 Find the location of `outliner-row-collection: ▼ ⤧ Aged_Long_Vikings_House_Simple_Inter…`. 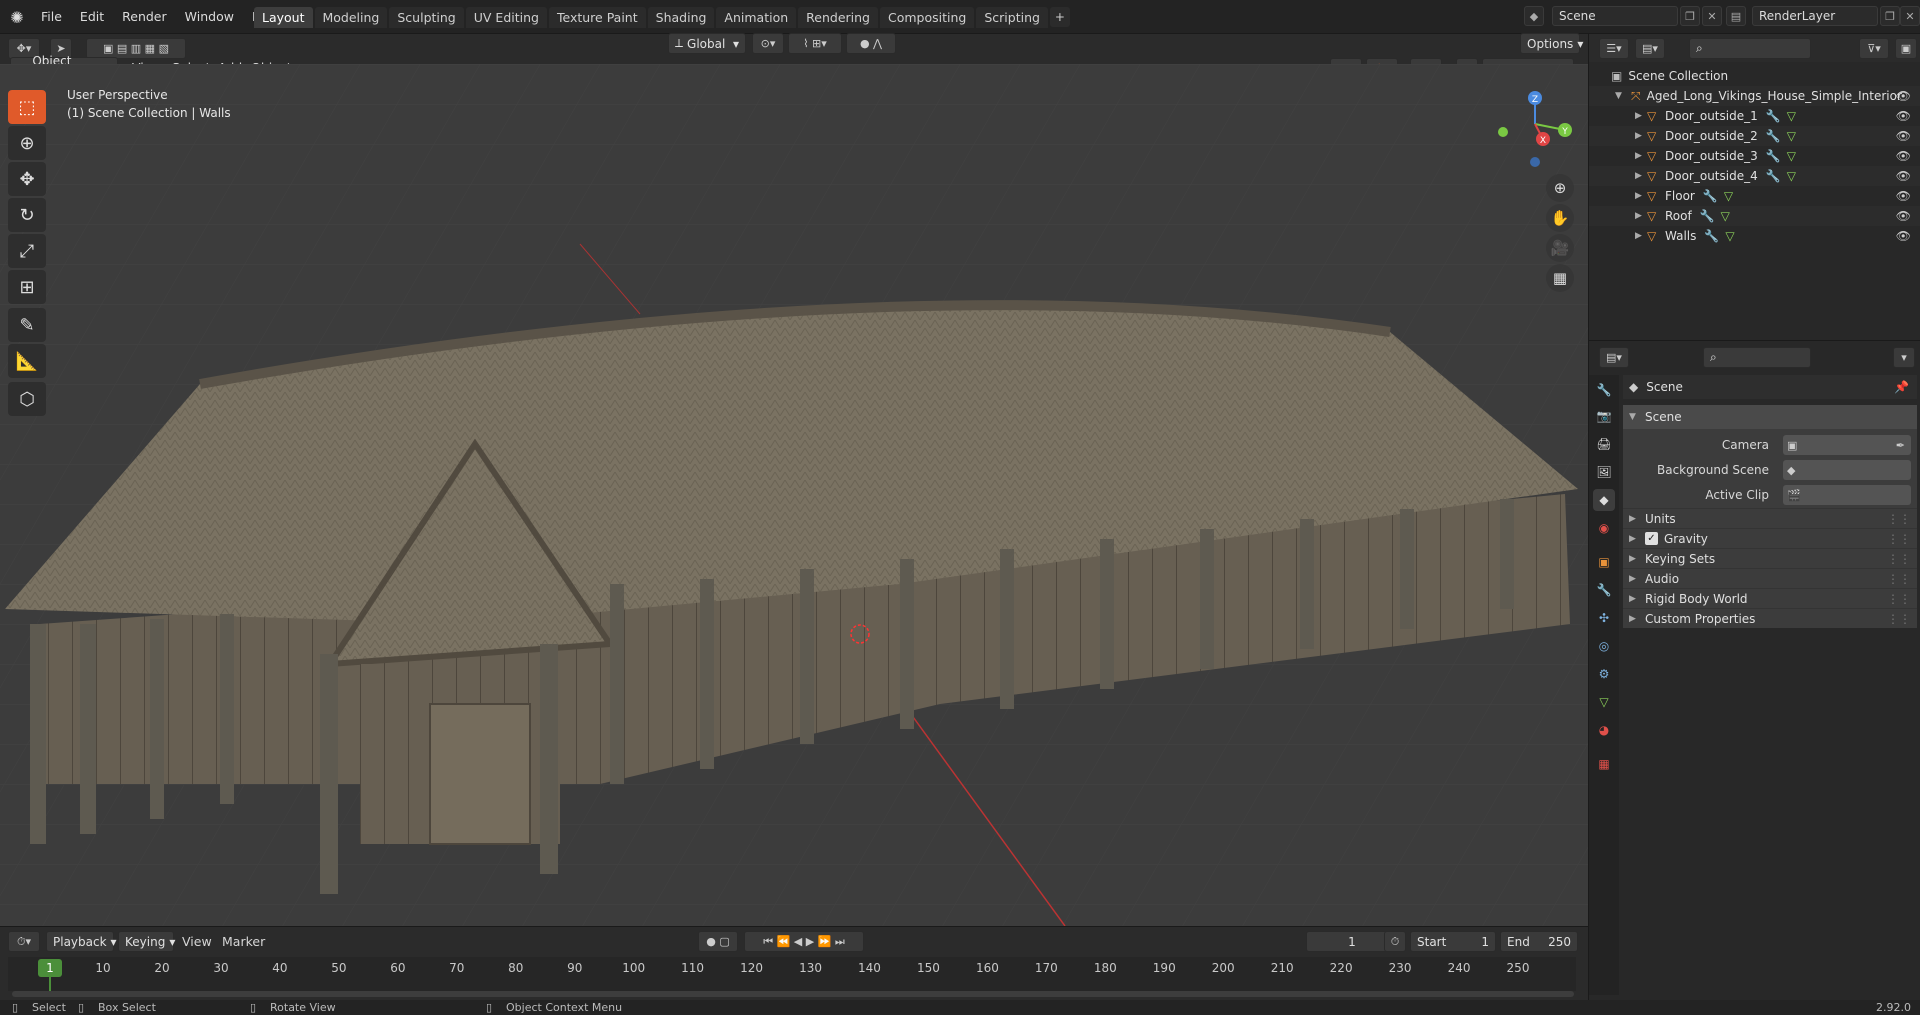

outliner-row-collection: ▼ ⤧ Aged_Long_Vikings_House_Simple_Inter… is located at coordinates (1754, 96).